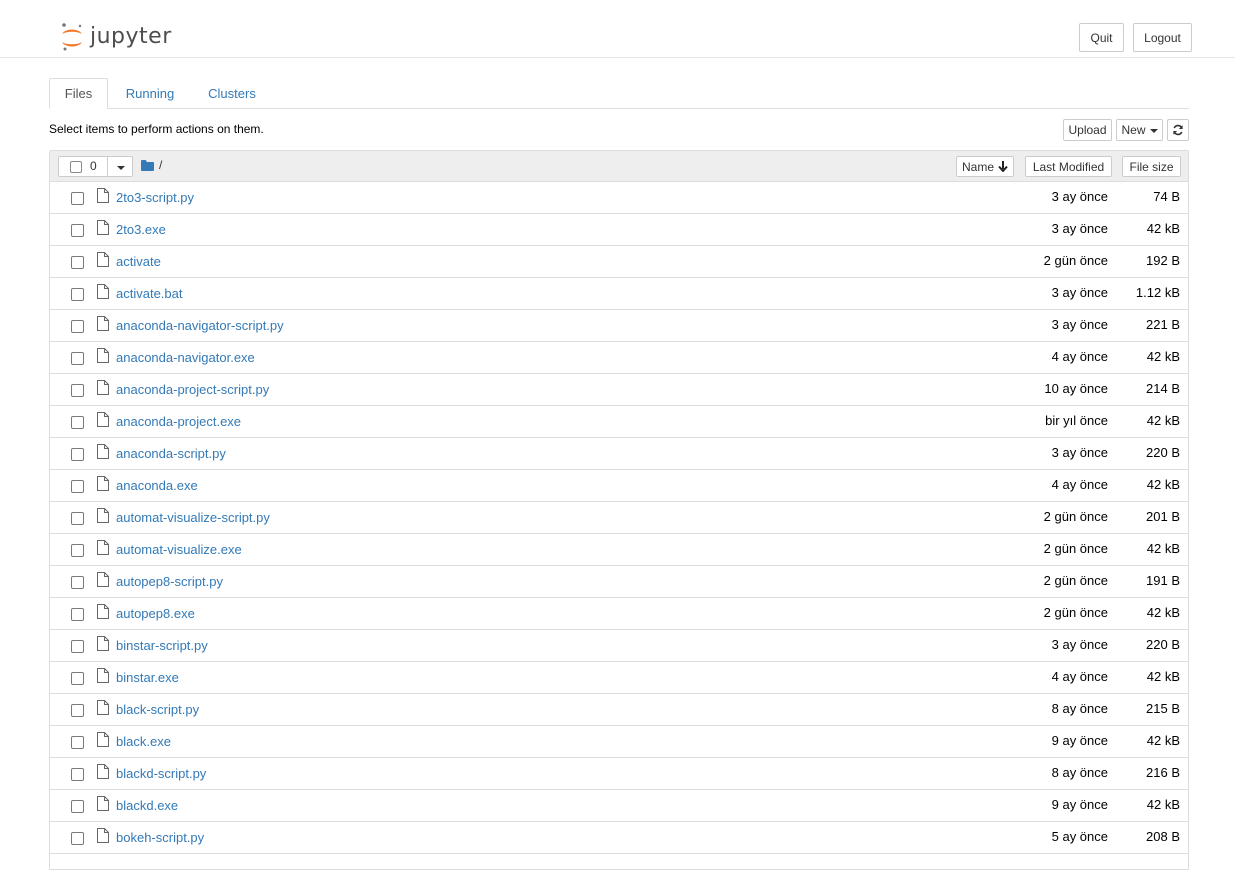  Describe the element at coordinates (619, 646) in the screenshot. I see `file-row: binstar-script.py 3 ay önce 220 B` at that location.